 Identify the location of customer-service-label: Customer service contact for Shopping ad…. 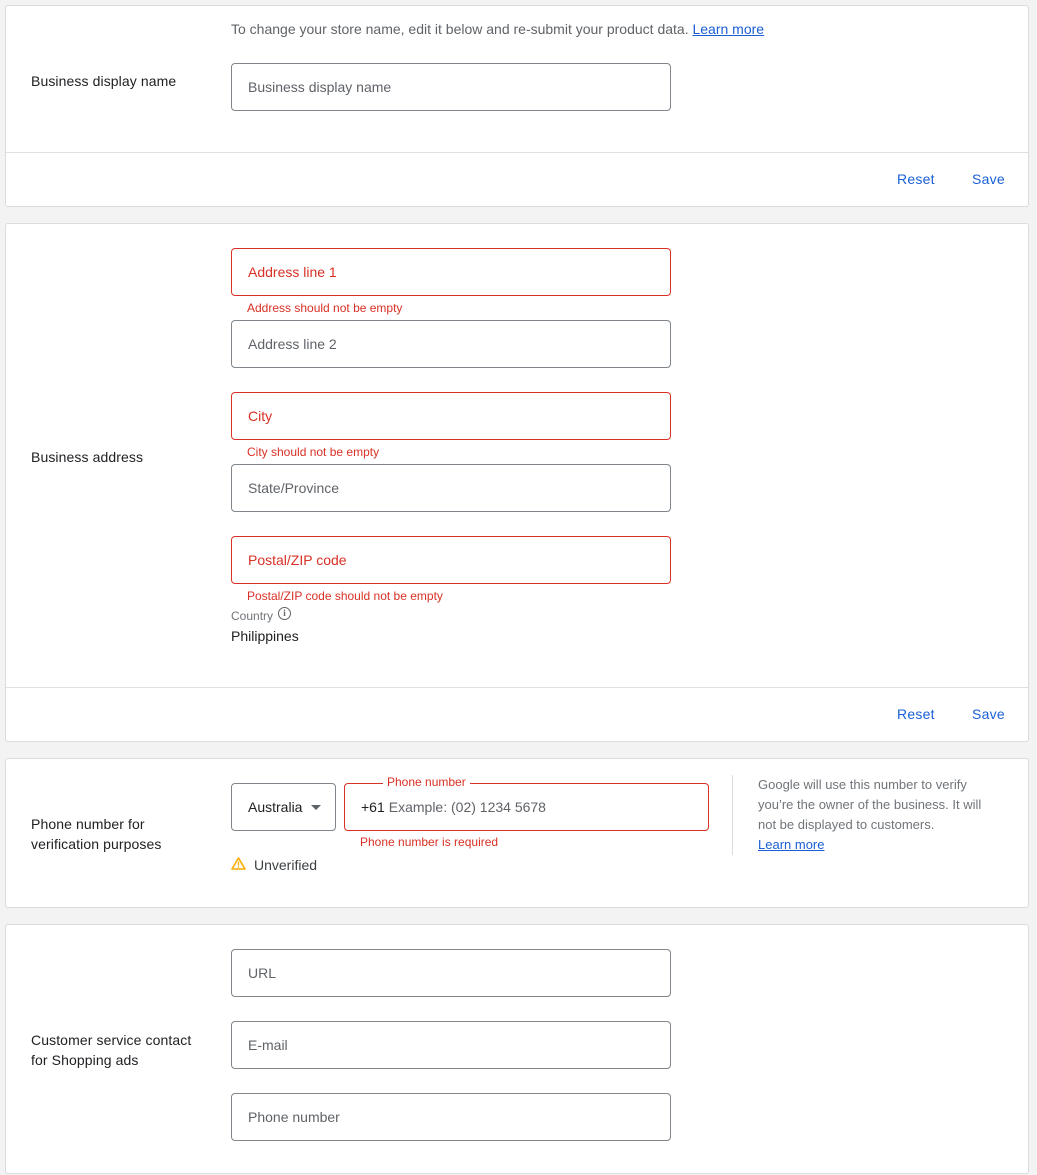
(111, 1050).